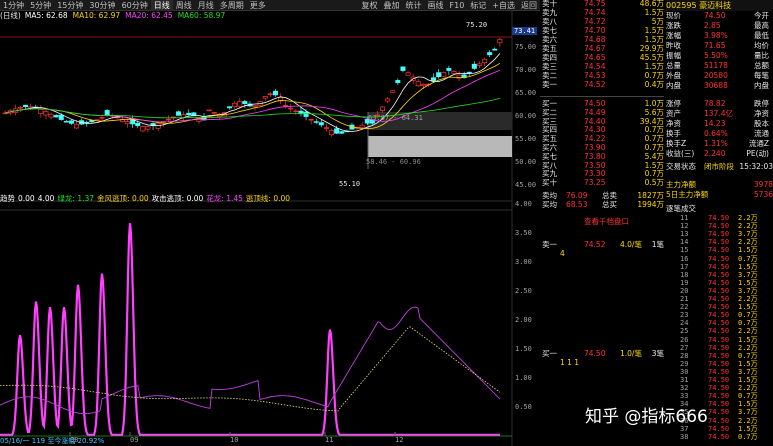  What do you see at coordinates (673, 55) in the screenshot?
I see `quote-key: 振幅` at bounding box center [673, 55].